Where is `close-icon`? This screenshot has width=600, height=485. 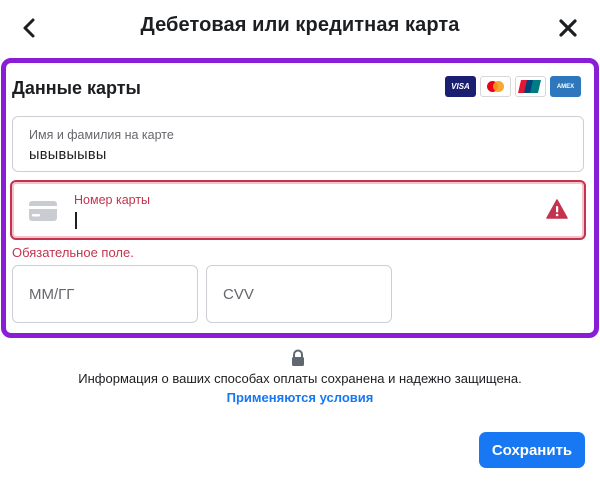
close-icon is located at coordinates (568, 28).